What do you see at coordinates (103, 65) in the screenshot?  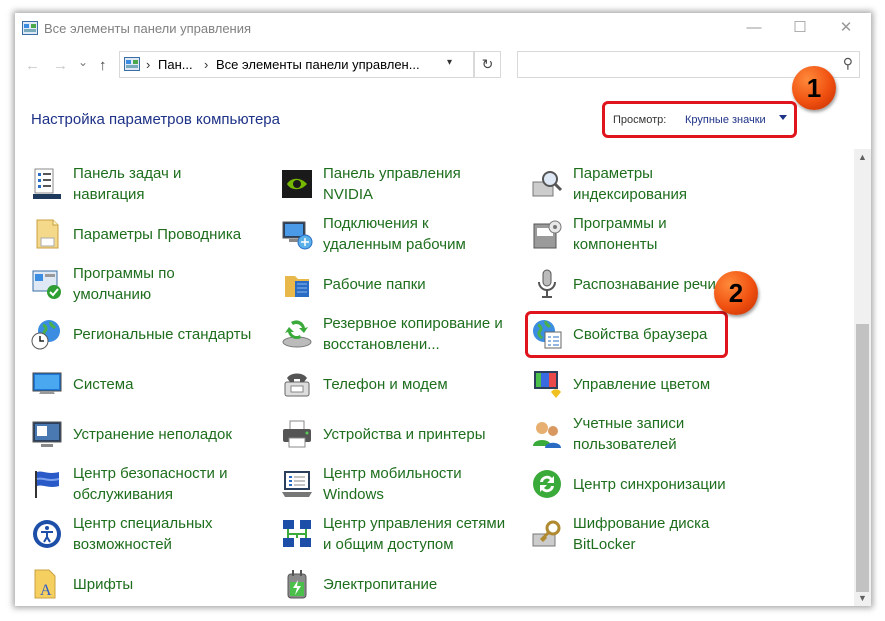 I see `up-button: ↑` at bounding box center [103, 65].